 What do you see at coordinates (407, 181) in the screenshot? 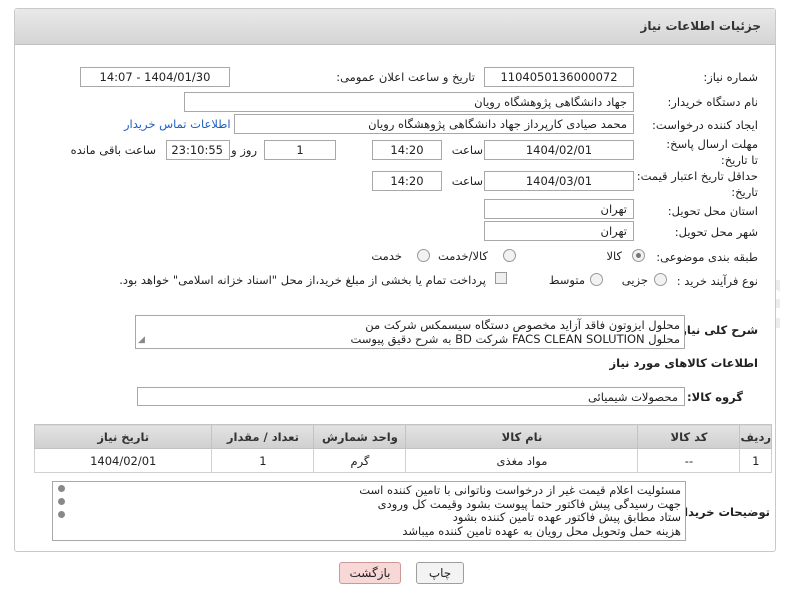
I see `price-time-field: 14:20` at bounding box center [407, 181].